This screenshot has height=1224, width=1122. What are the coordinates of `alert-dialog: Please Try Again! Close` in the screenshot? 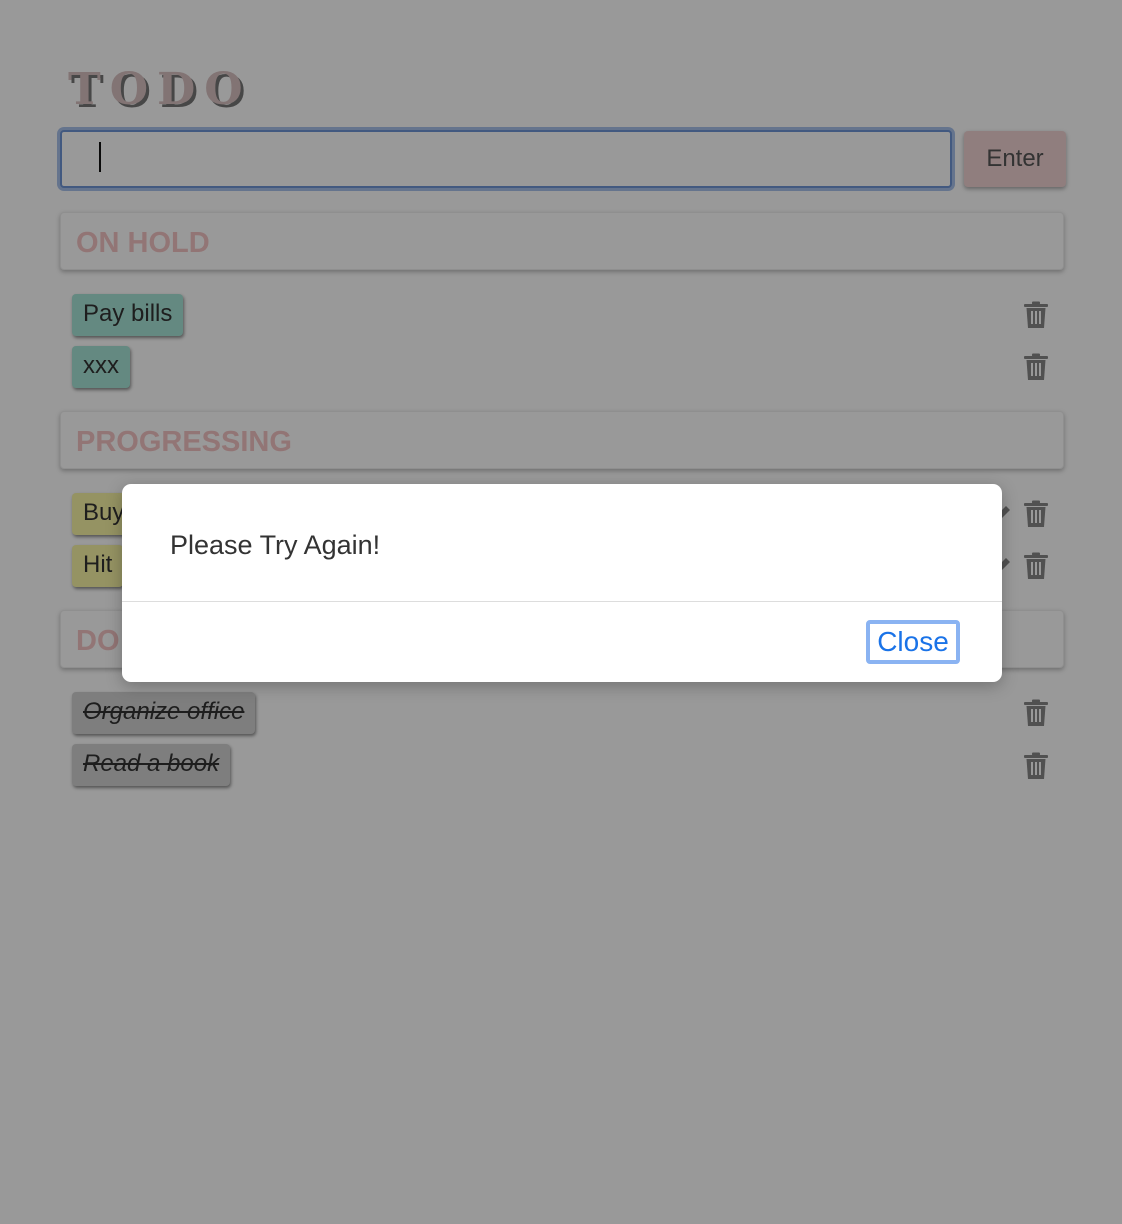 It's located at (562, 583).